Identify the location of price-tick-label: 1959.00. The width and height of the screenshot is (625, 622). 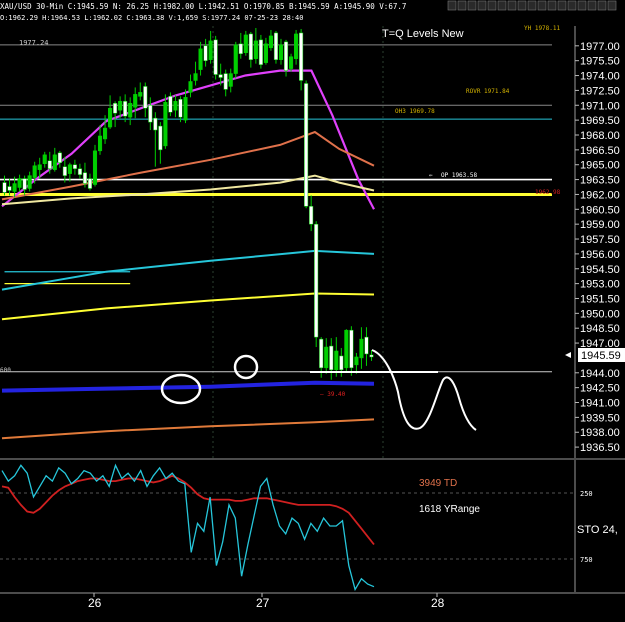
(600, 225).